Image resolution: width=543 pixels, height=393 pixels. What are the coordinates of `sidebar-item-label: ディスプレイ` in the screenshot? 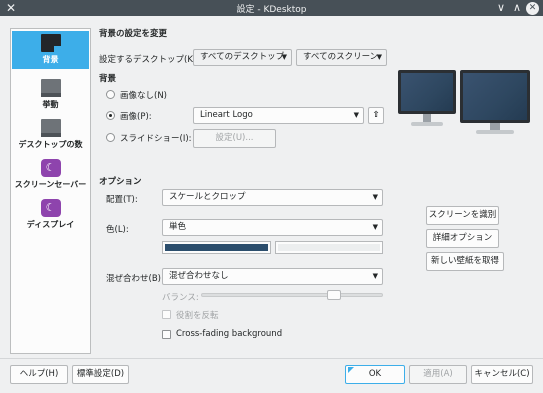 It's located at (50, 224).